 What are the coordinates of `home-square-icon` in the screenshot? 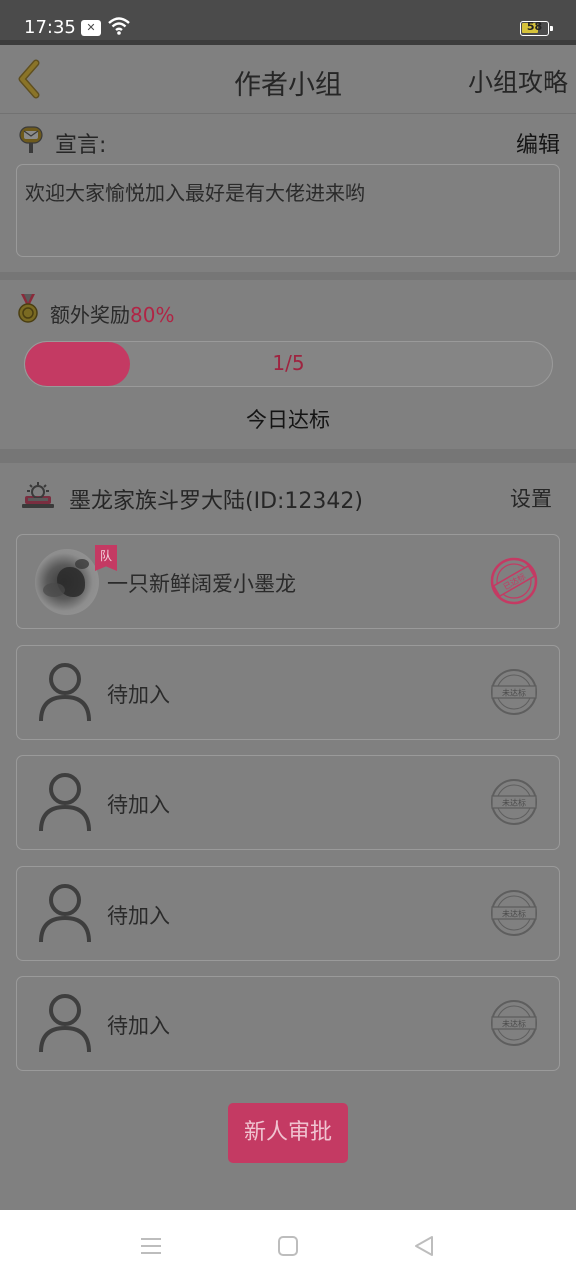 It's located at (288, 1246).